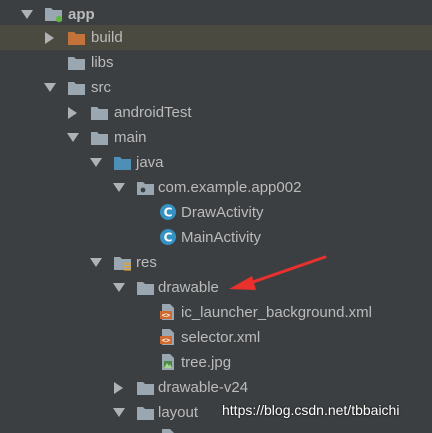 Image resolution: width=432 pixels, height=433 pixels. Describe the element at coordinates (188, 287) in the screenshot. I see `tree-item-label: drawable` at that location.